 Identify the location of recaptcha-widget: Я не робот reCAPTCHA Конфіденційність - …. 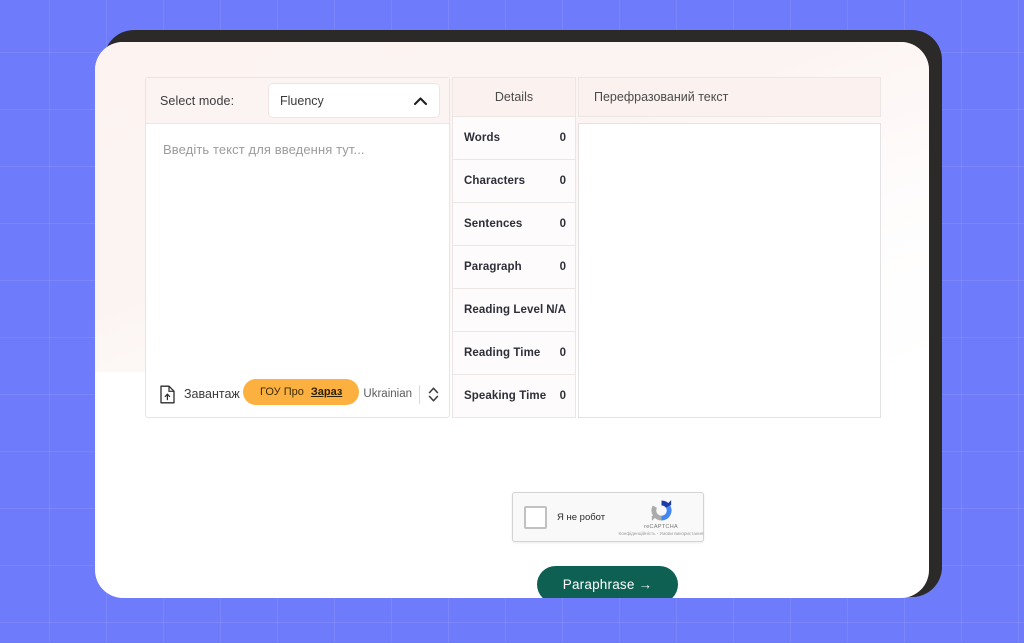
(608, 517).